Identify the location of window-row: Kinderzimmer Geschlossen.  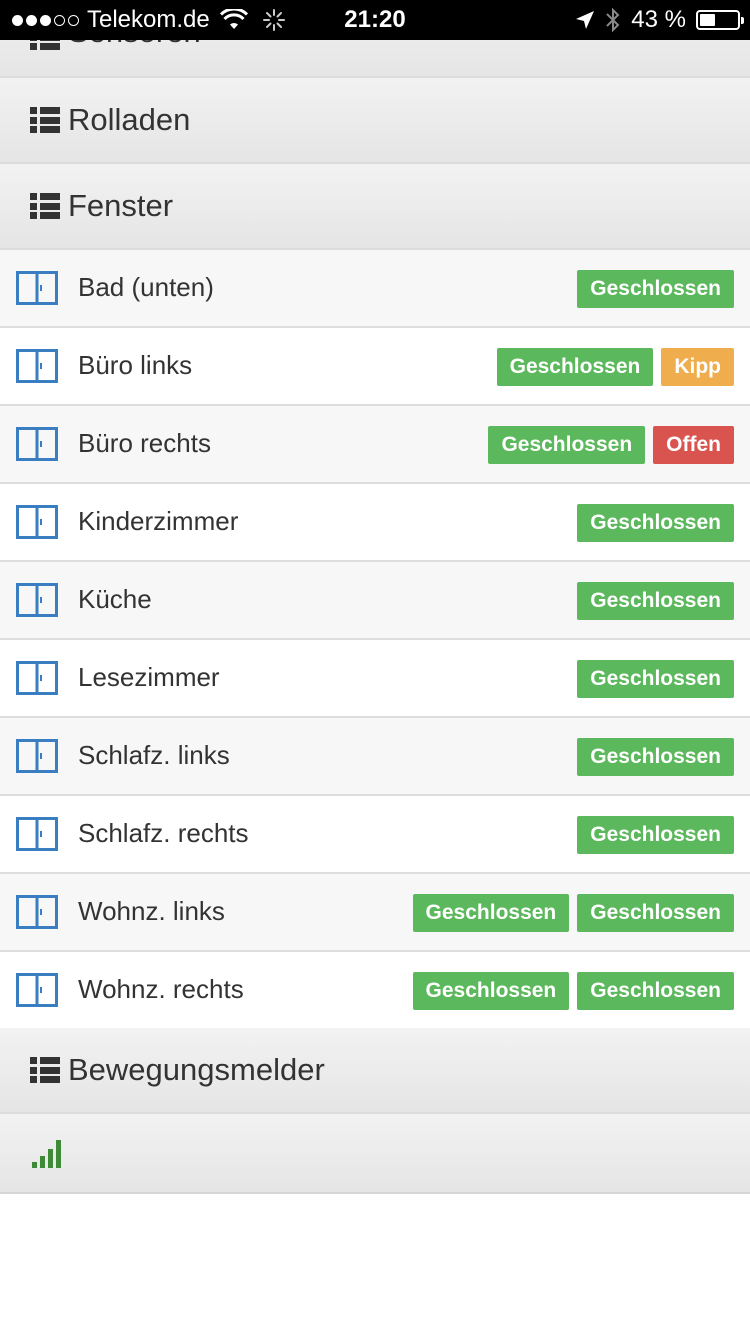
(375, 523).